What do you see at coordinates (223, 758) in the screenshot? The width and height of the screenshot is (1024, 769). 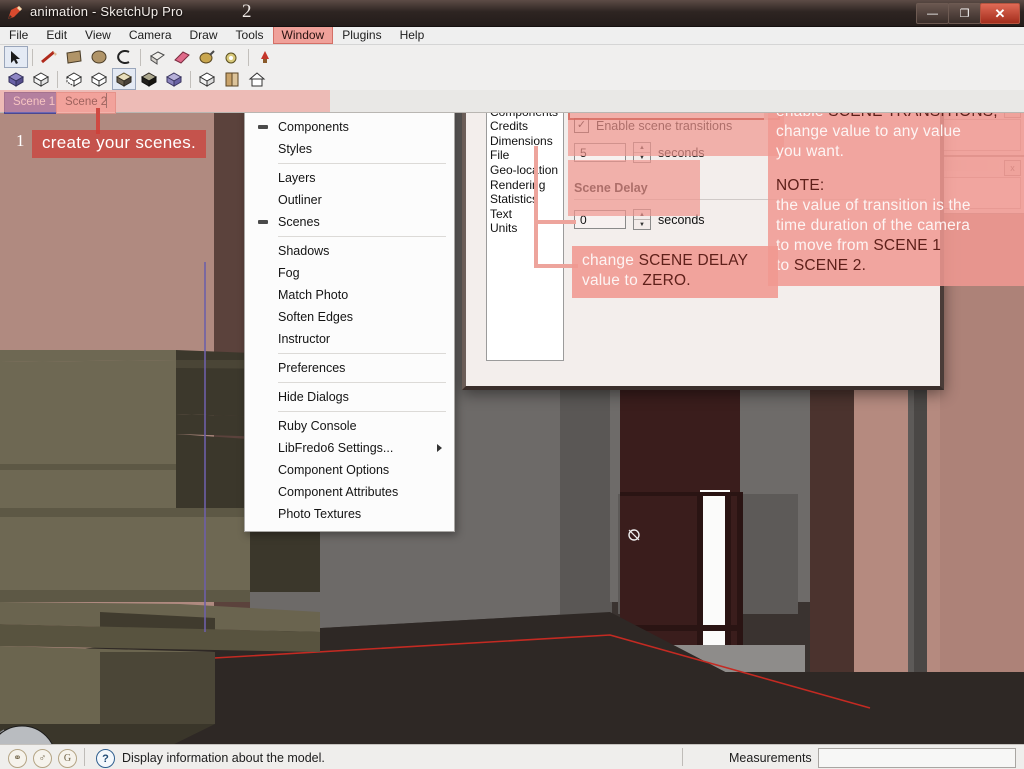 I see `status-message: Display information about the model.` at bounding box center [223, 758].